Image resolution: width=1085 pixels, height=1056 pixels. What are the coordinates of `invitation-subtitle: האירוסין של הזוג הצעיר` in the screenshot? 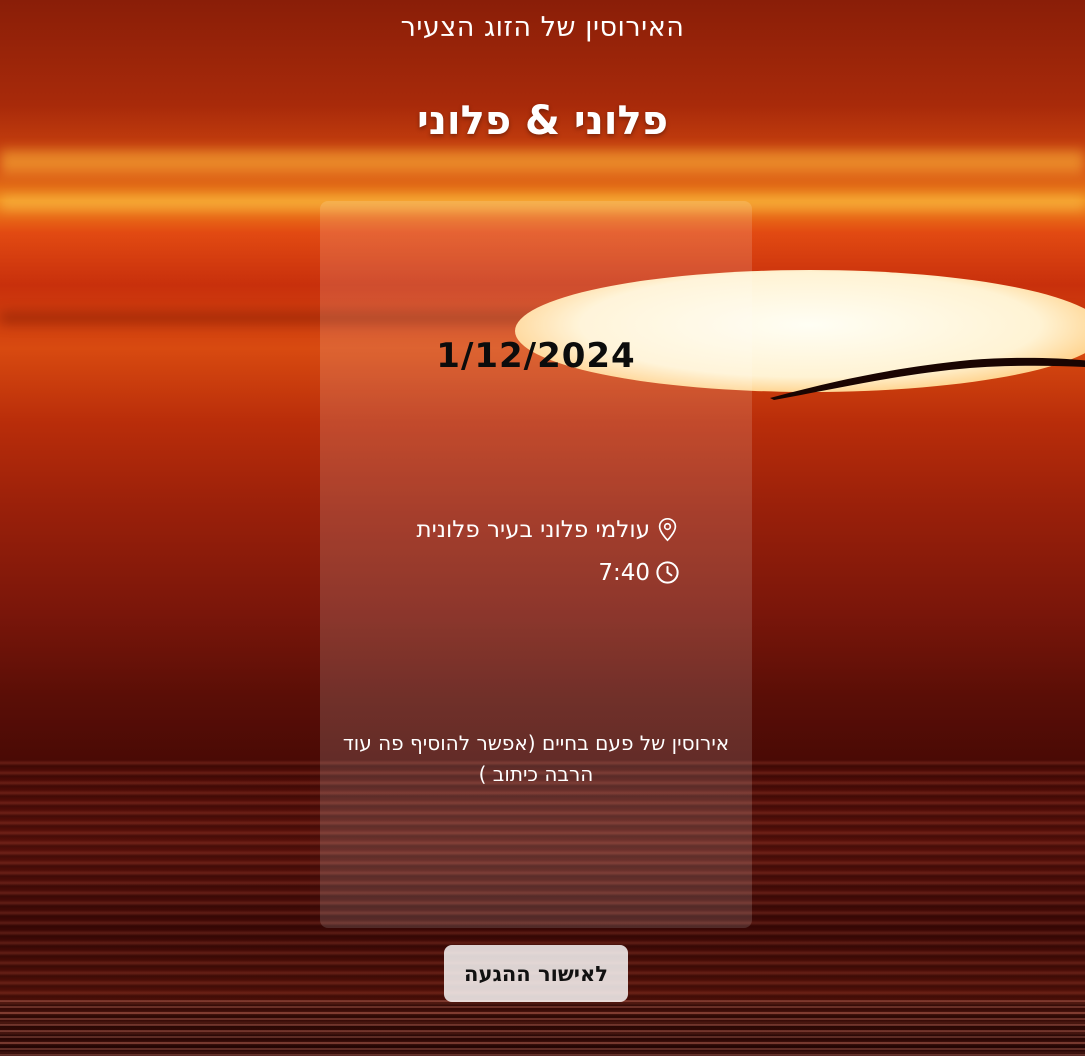 It's located at (542, 27).